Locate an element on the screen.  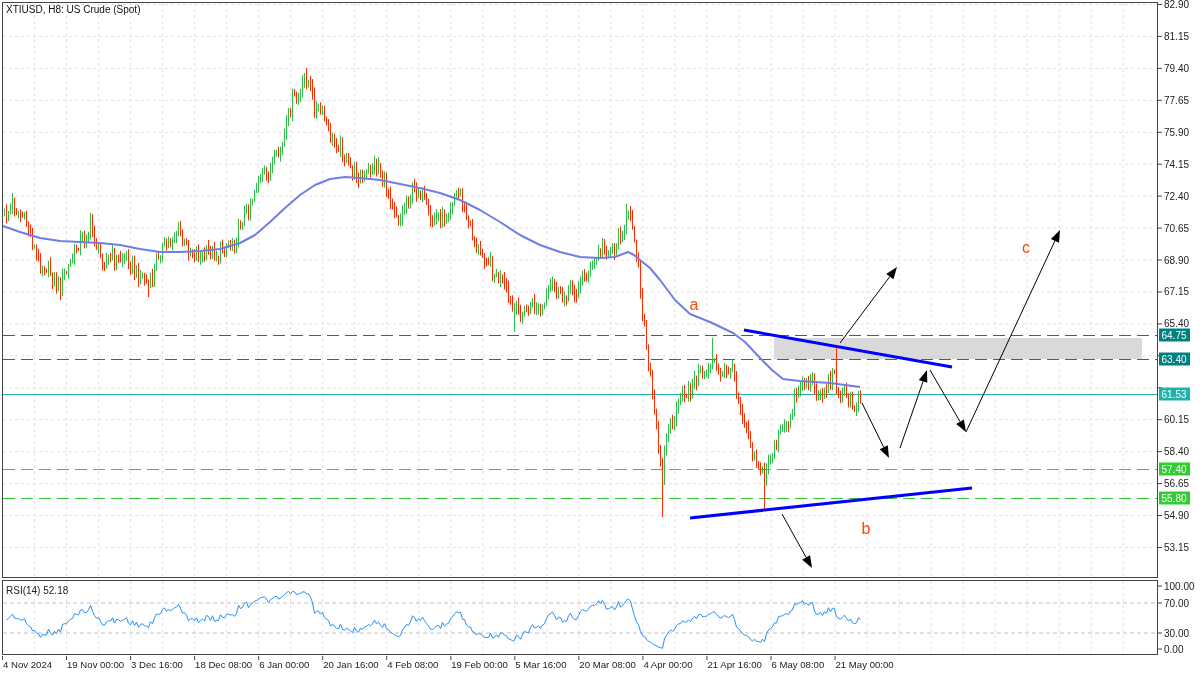
price-label: 82.90 is located at coordinates (1177, 5).